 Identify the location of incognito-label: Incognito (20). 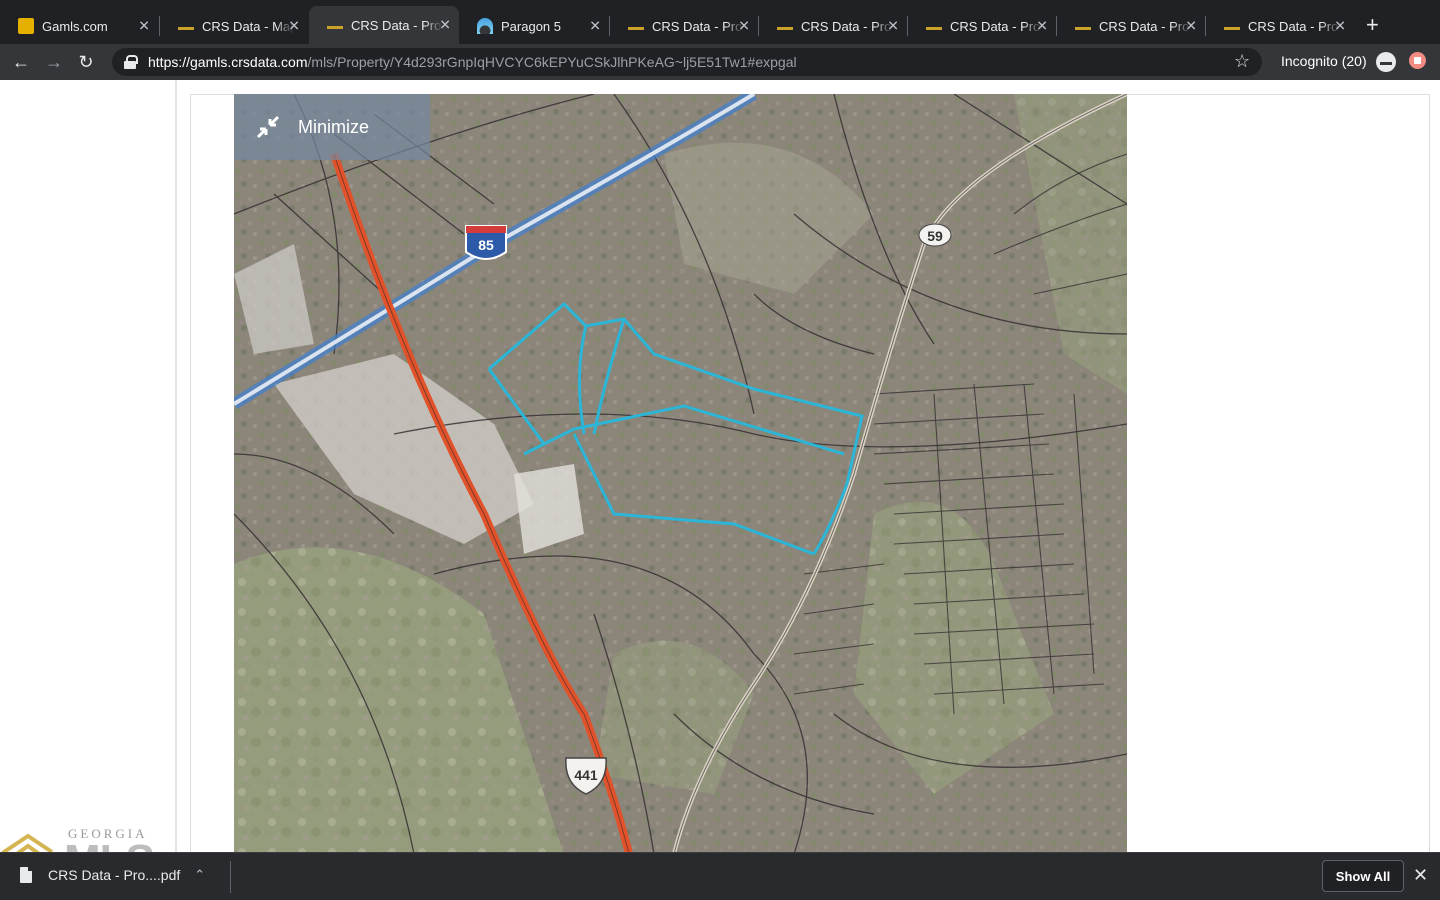
(1324, 61).